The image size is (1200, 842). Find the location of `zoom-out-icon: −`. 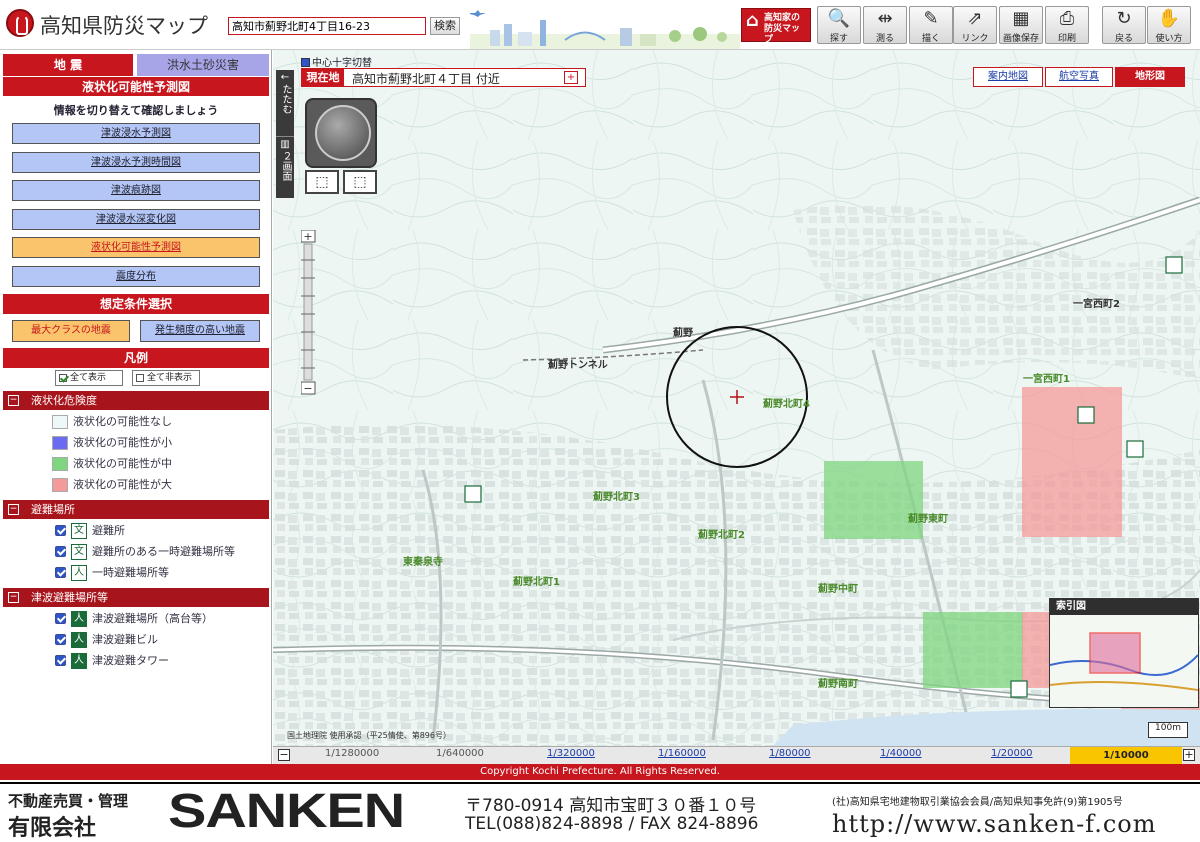

zoom-out-icon: − is located at coordinates (284, 755).